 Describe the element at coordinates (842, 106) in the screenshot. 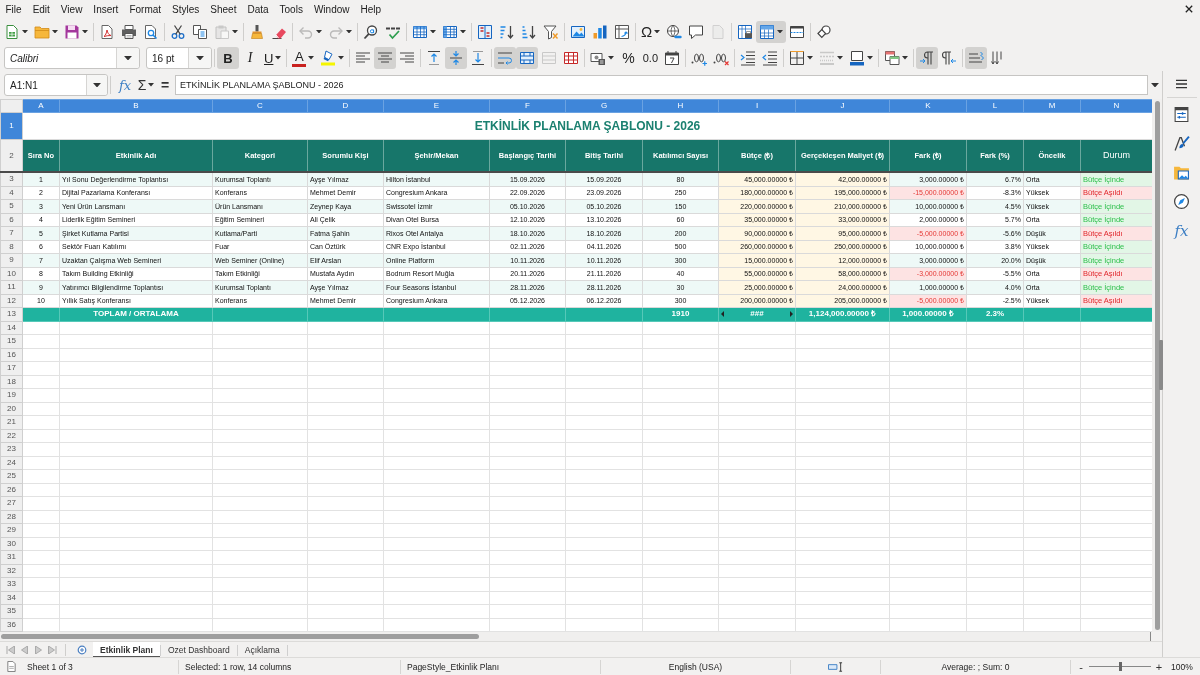

I see `column-header: J` at that location.